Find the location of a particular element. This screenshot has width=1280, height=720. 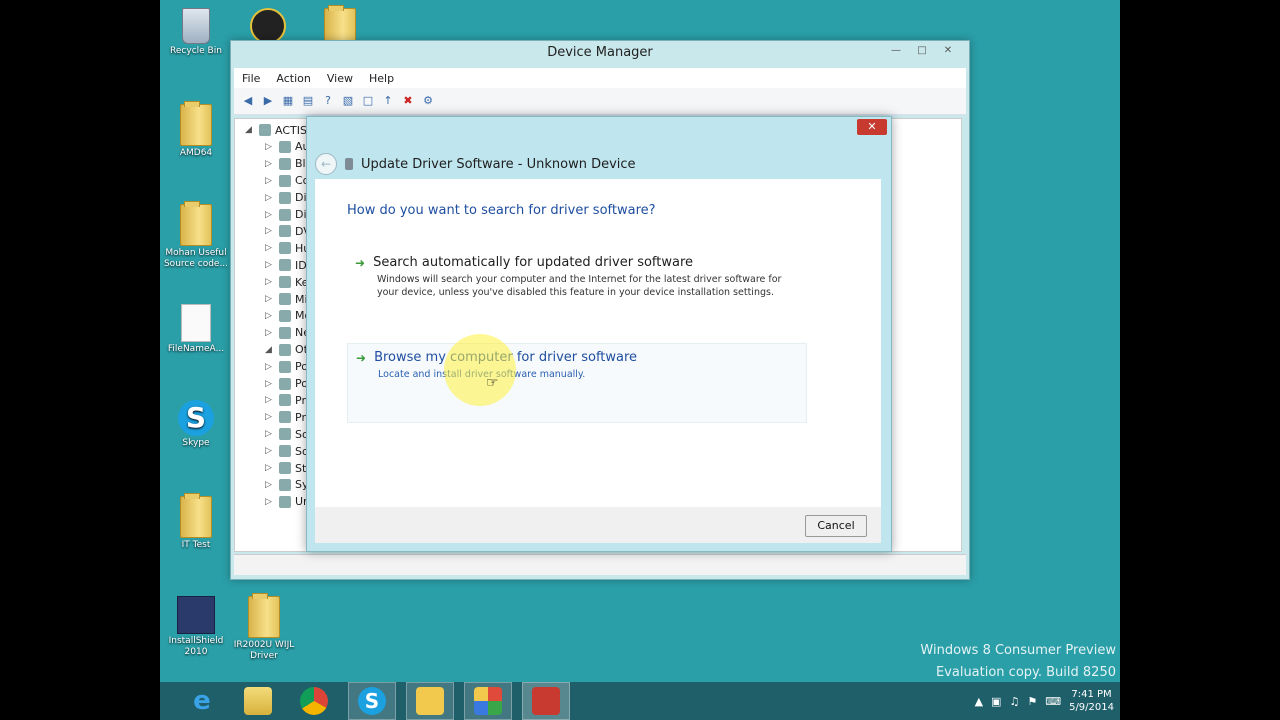

uninstall-icon: ✖ is located at coordinates (408, 101).